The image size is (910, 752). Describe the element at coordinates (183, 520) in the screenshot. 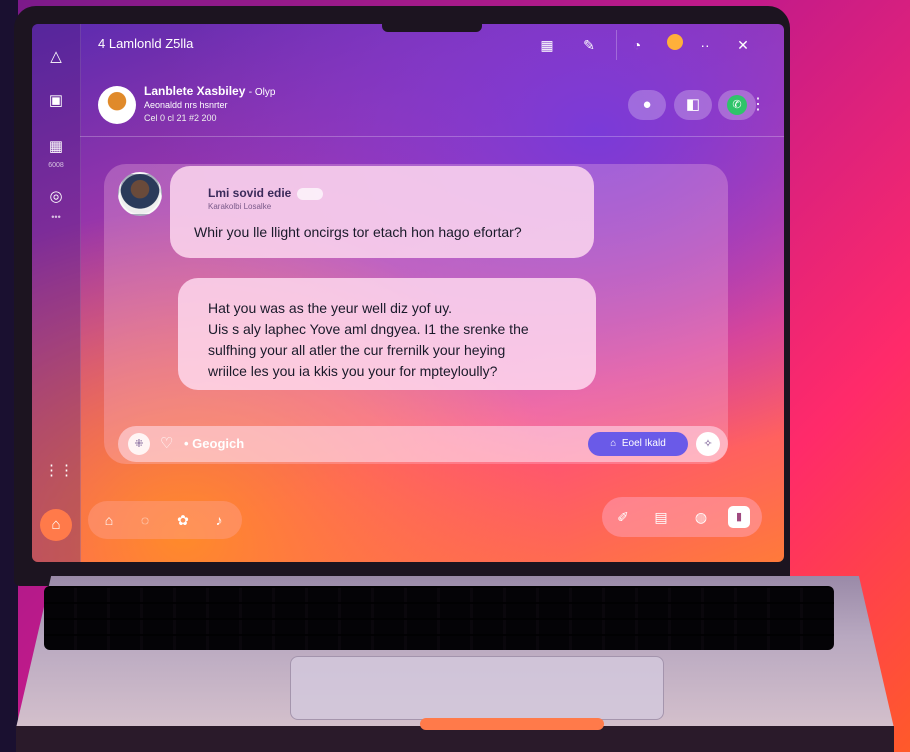

I see `sticker-icon: ✿` at that location.